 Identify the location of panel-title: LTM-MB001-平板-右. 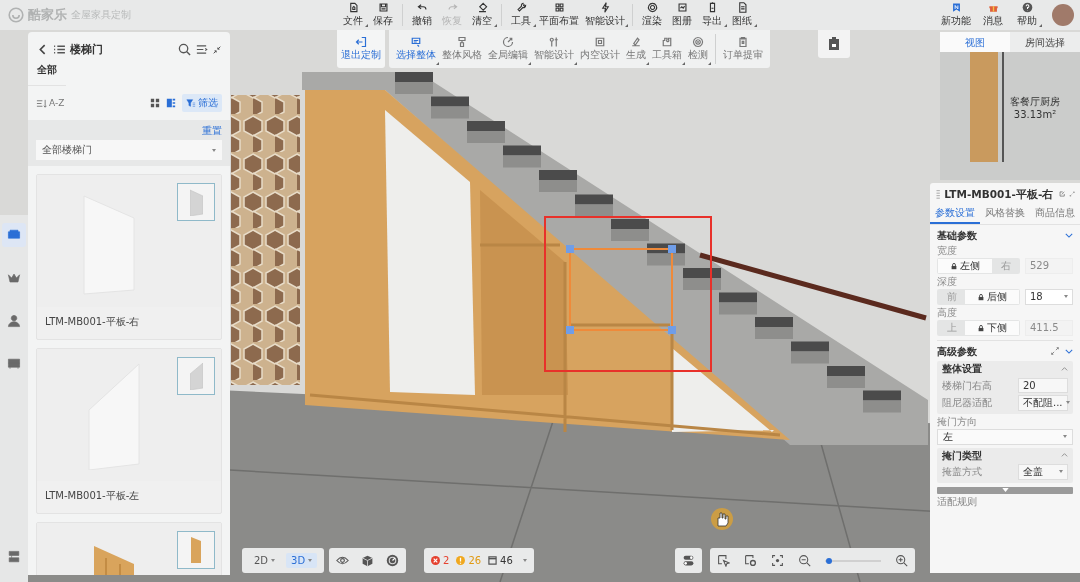
(999, 194).